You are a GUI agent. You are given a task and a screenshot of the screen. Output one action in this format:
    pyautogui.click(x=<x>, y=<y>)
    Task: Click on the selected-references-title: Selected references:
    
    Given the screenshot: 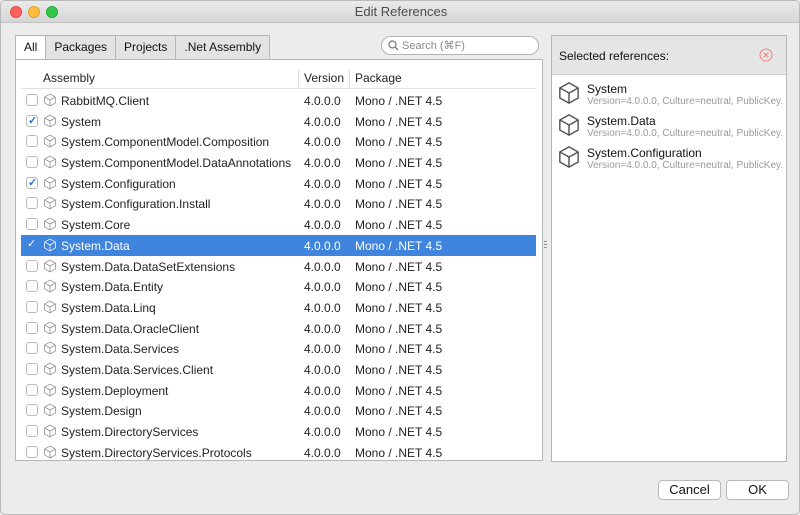 What is the action you would take?
    pyautogui.click(x=614, y=56)
    